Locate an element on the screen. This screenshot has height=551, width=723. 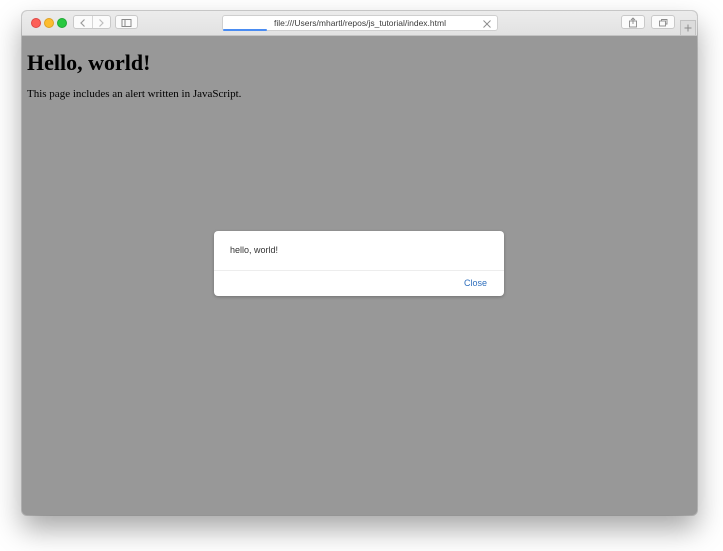
back-button is located at coordinates (83, 22).